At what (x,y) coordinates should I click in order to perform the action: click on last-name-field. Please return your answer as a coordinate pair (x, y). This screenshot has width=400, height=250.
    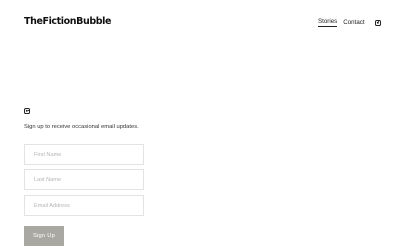
    Looking at the image, I should click on (84, 179).